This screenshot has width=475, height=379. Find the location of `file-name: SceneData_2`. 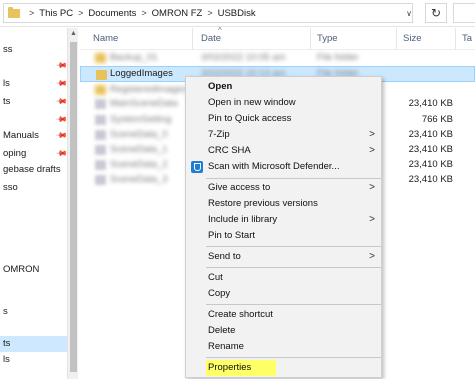

file-name: SceneData_2 is located at coordinates (139, 164).